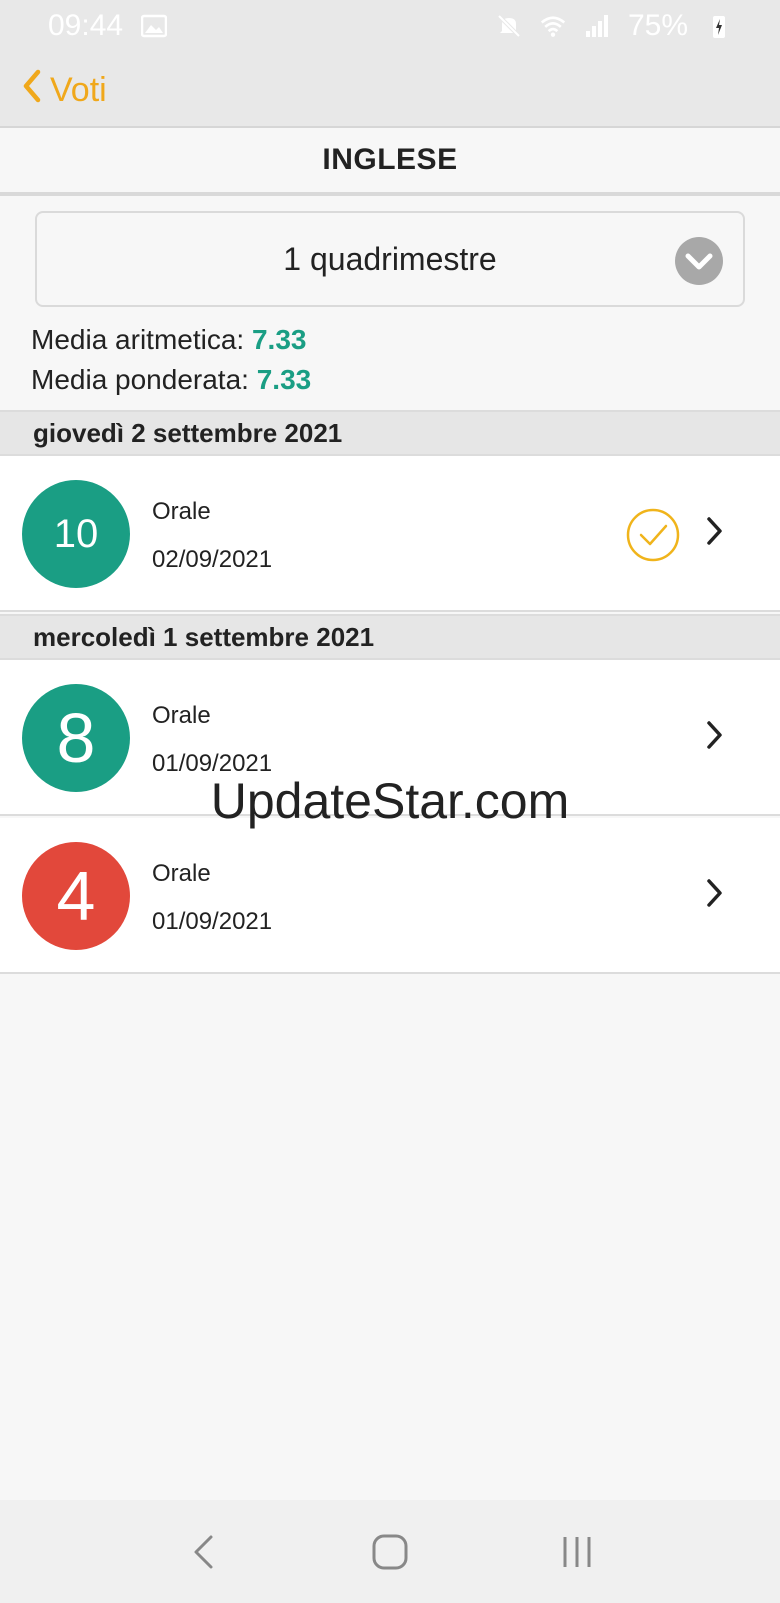 The width and height of the screenshot is (780, 1603). What do you see at coordinates (553, 26) in the screenshot?
I see `wifi-icon` at bounding box center [553, 26].